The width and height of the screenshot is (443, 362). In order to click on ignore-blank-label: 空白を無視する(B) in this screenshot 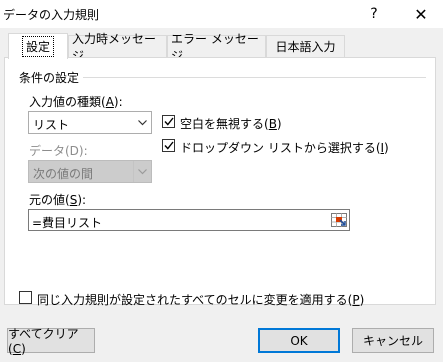, I will do `click(231, 124)`.